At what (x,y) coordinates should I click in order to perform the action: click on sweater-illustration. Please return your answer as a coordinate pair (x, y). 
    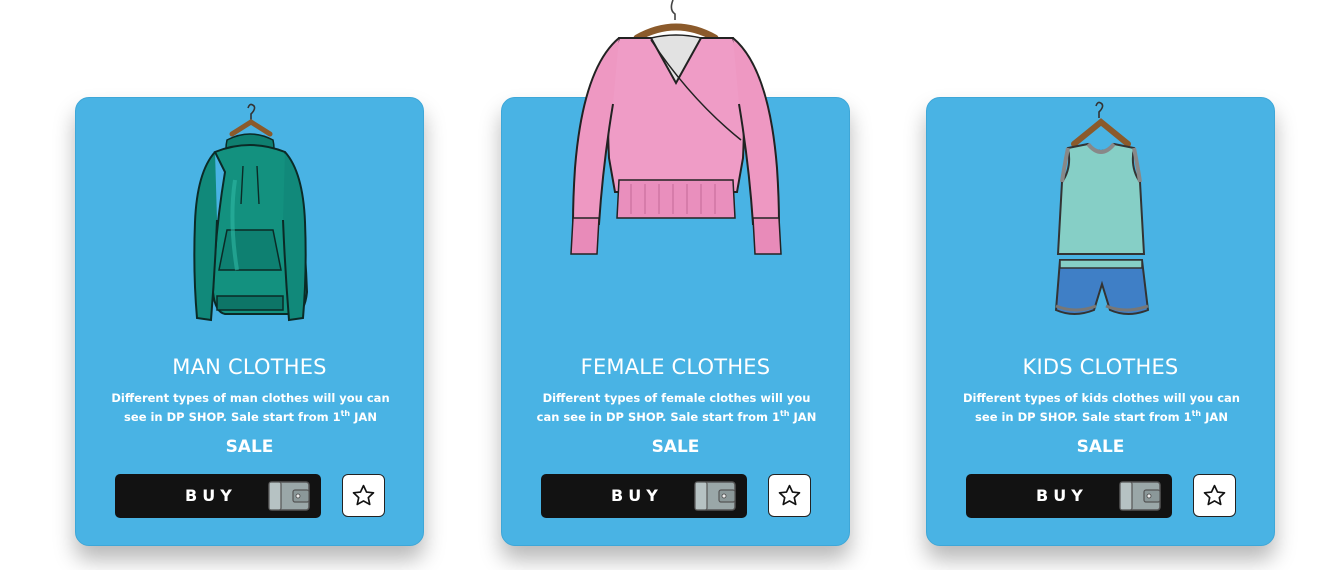
    Looking at the image, I should click on (675, 127).